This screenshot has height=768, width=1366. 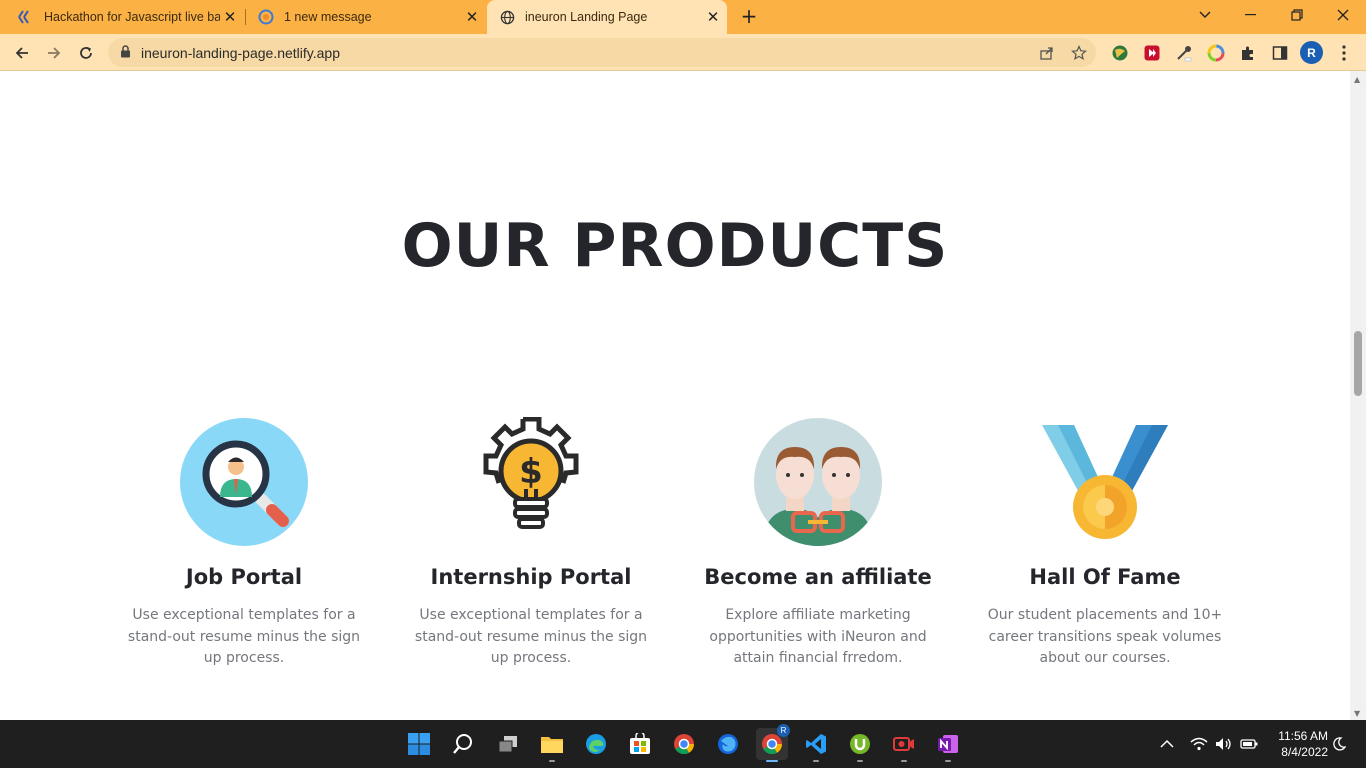 What do you see at coordinates (816, 745) in the screenshot?
I see `vscode-icon` at bounding box center [816, 745].